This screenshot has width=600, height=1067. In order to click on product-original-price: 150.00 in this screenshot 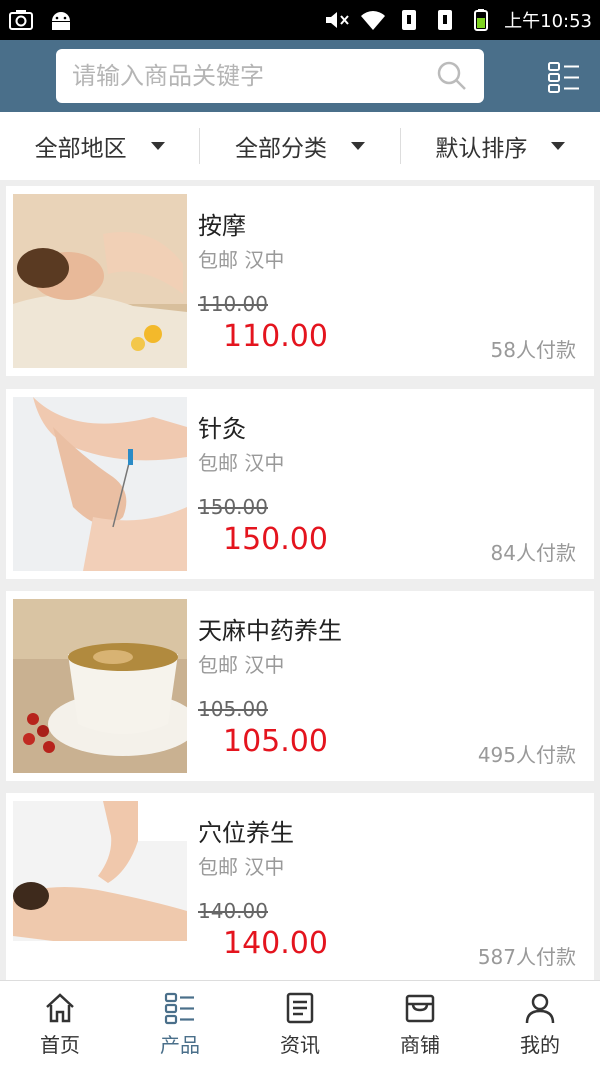, I will do `click(233, 507)`.